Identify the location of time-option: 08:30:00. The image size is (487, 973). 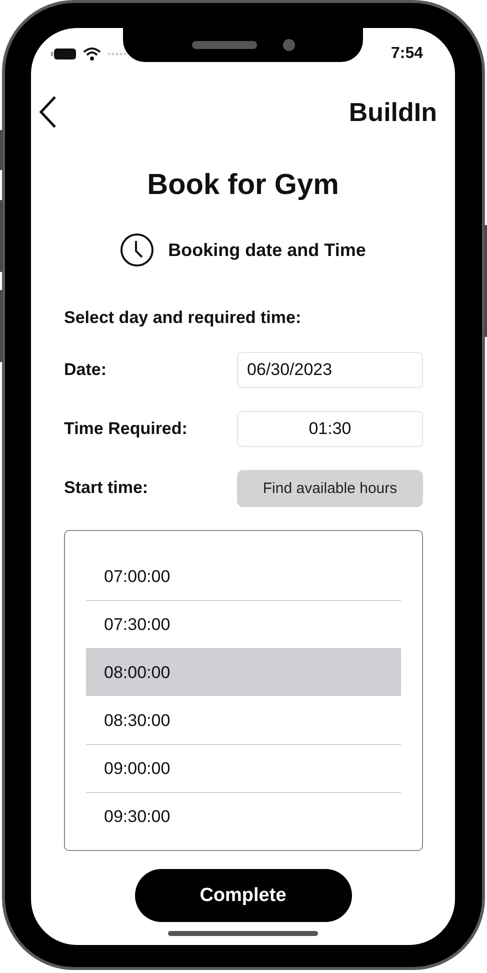
(243, 720).